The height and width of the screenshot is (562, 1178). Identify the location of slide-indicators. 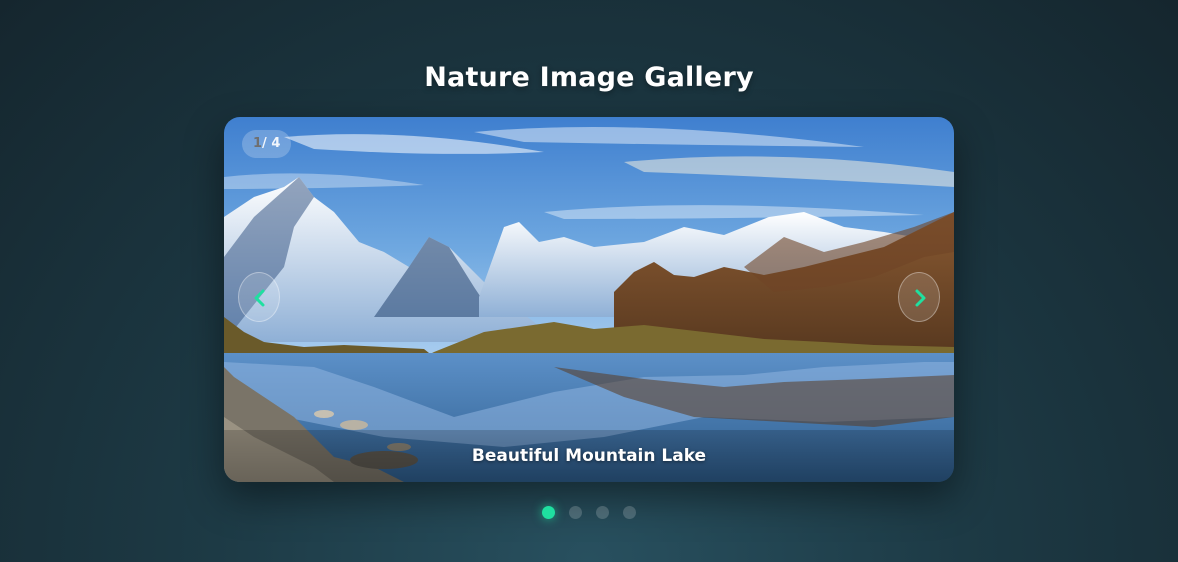
(589, 512).